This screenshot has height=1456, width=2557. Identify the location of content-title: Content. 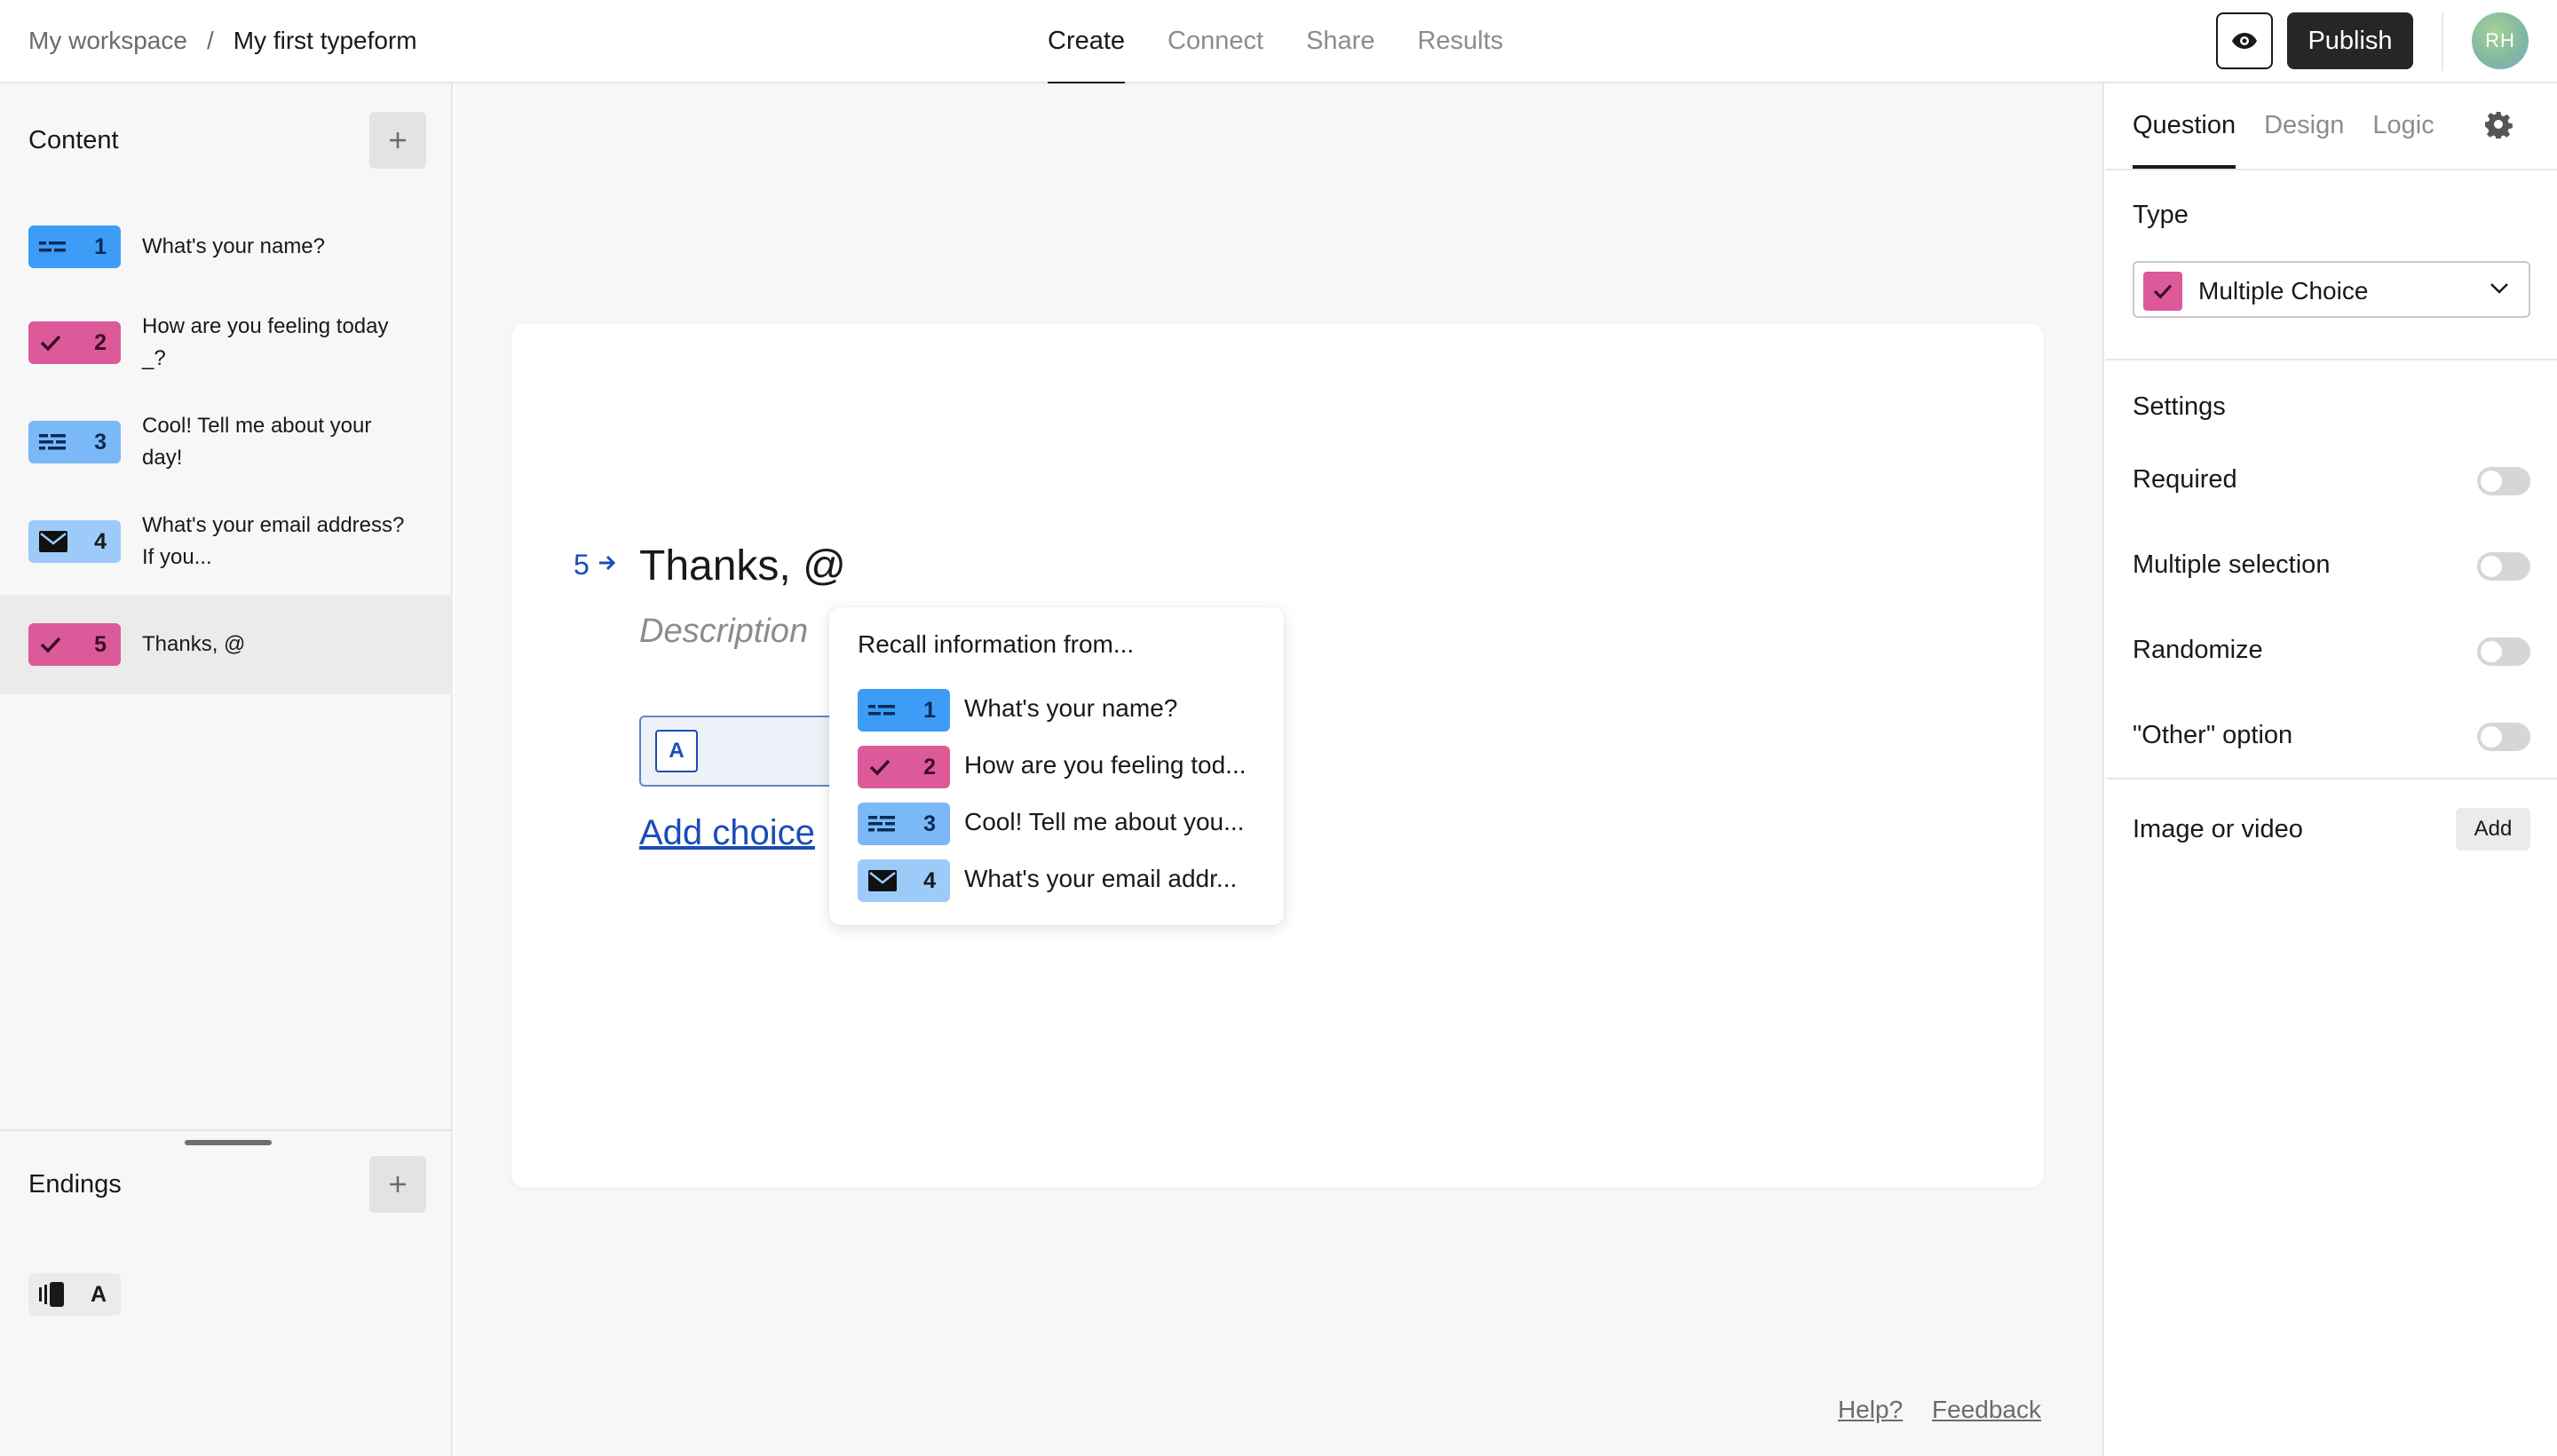
(73, 140).